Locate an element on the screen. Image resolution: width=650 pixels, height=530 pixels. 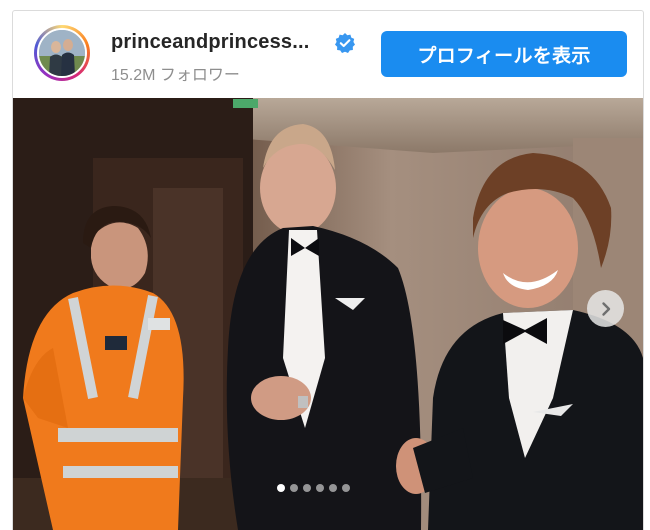
profile-avatar is located at coordinates (62, 53).